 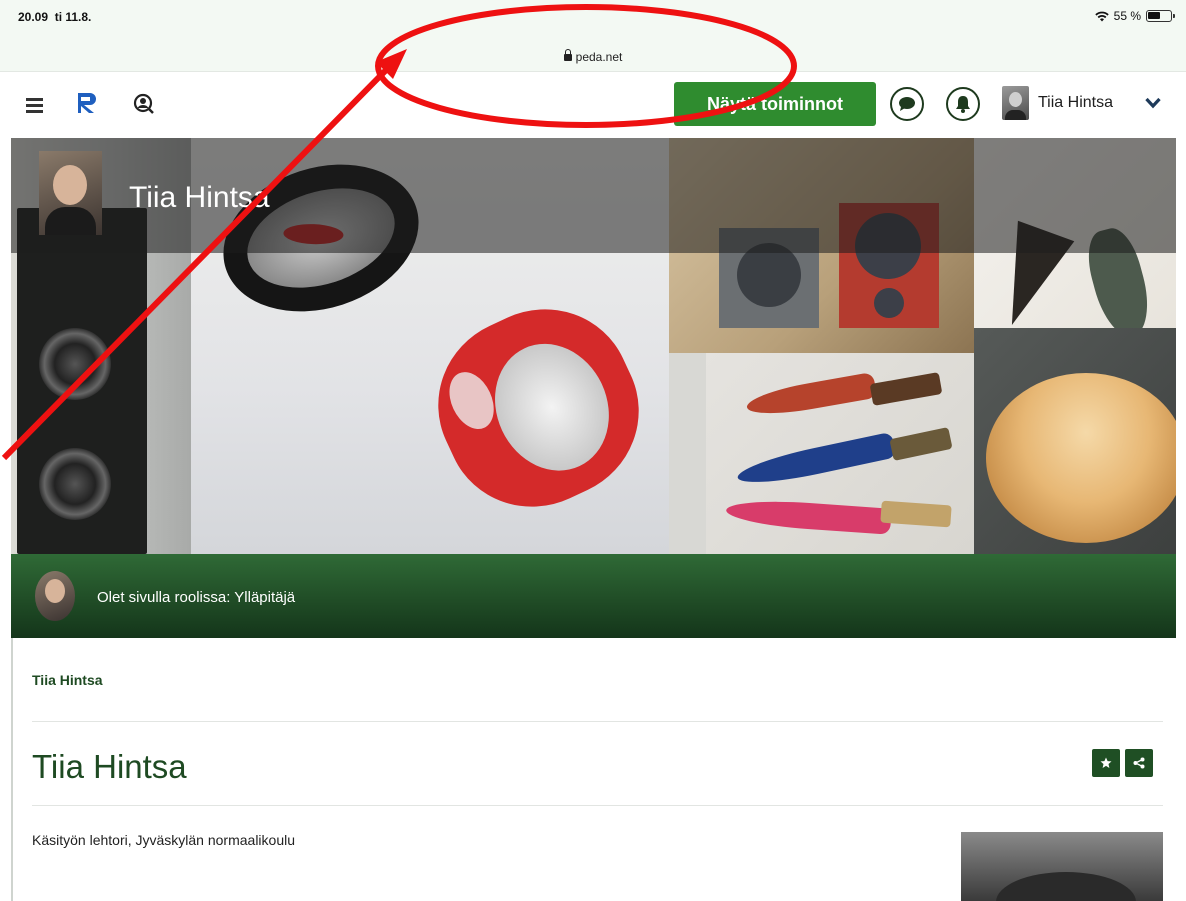 I want to click on chat-bubble-icon, so click(x=907, y=104).